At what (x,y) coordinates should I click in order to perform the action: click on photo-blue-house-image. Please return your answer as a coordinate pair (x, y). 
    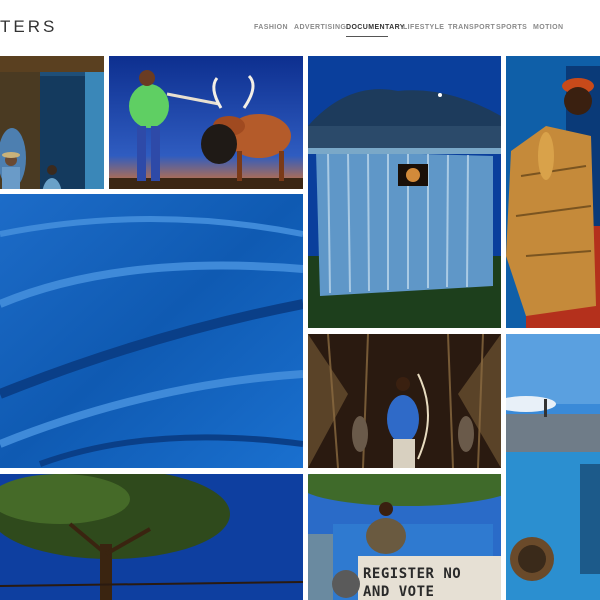
    Looking at the image, I should click on (553, 467).